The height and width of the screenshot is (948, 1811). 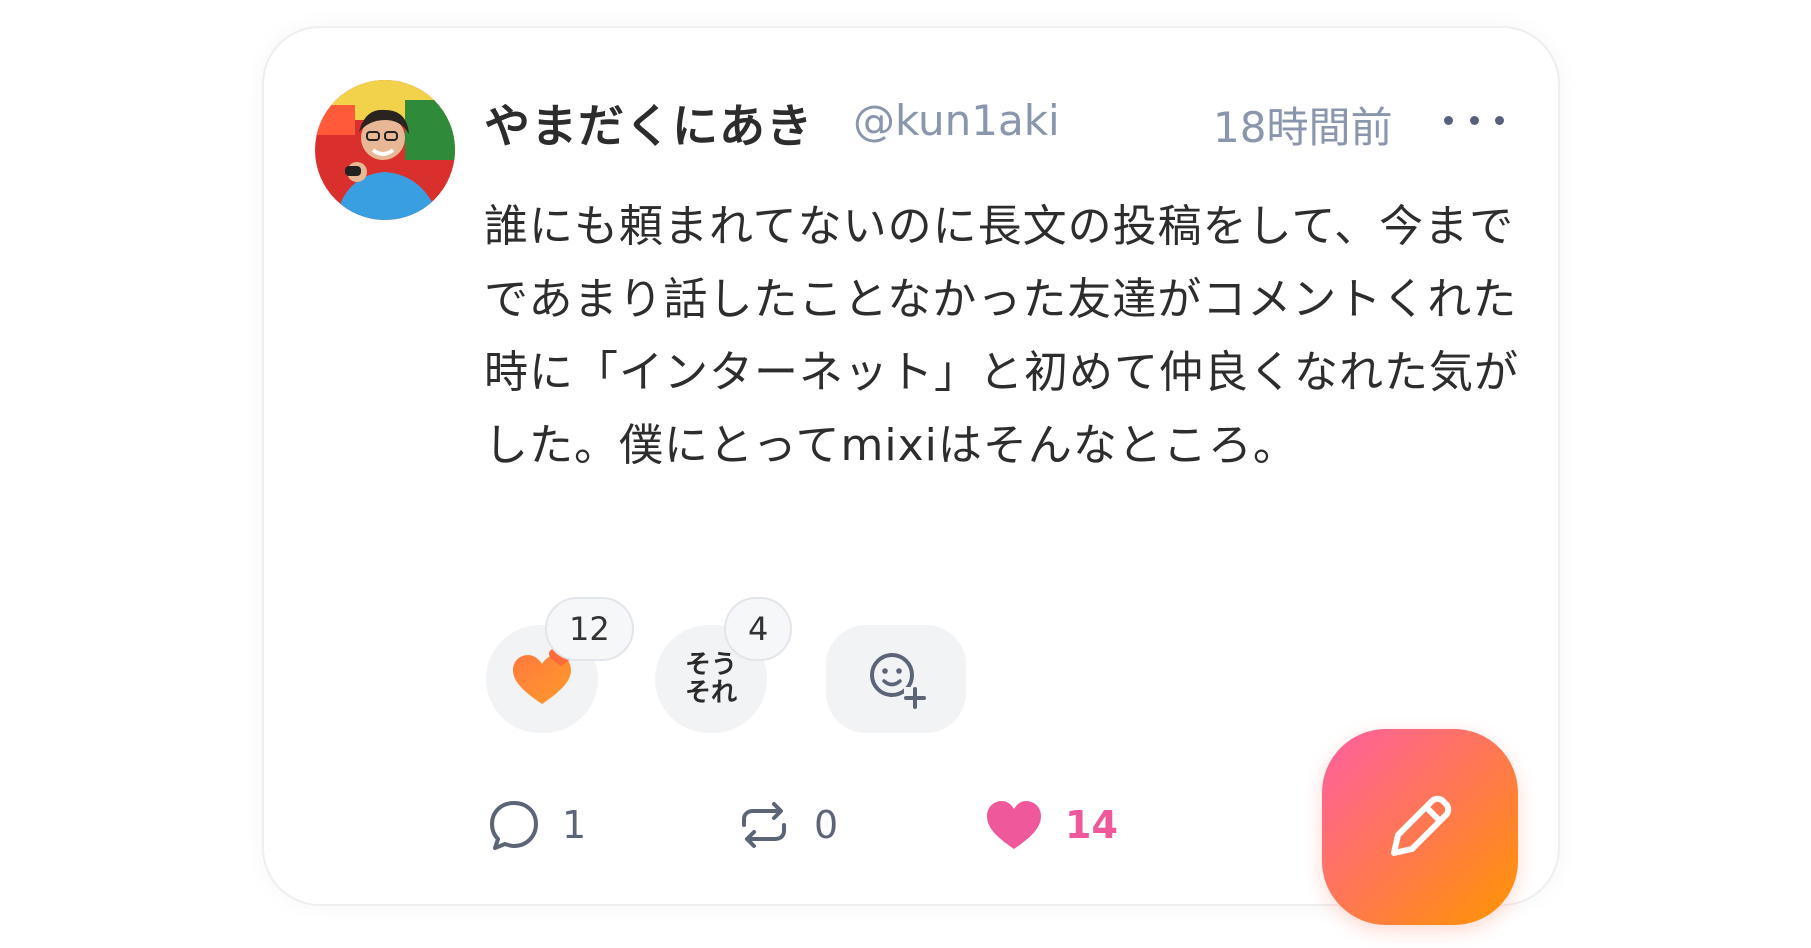 What do you see at coordinates (574, 825) in the screenshot?
I see `comment-count: 1` at bounding box center [574, 825].